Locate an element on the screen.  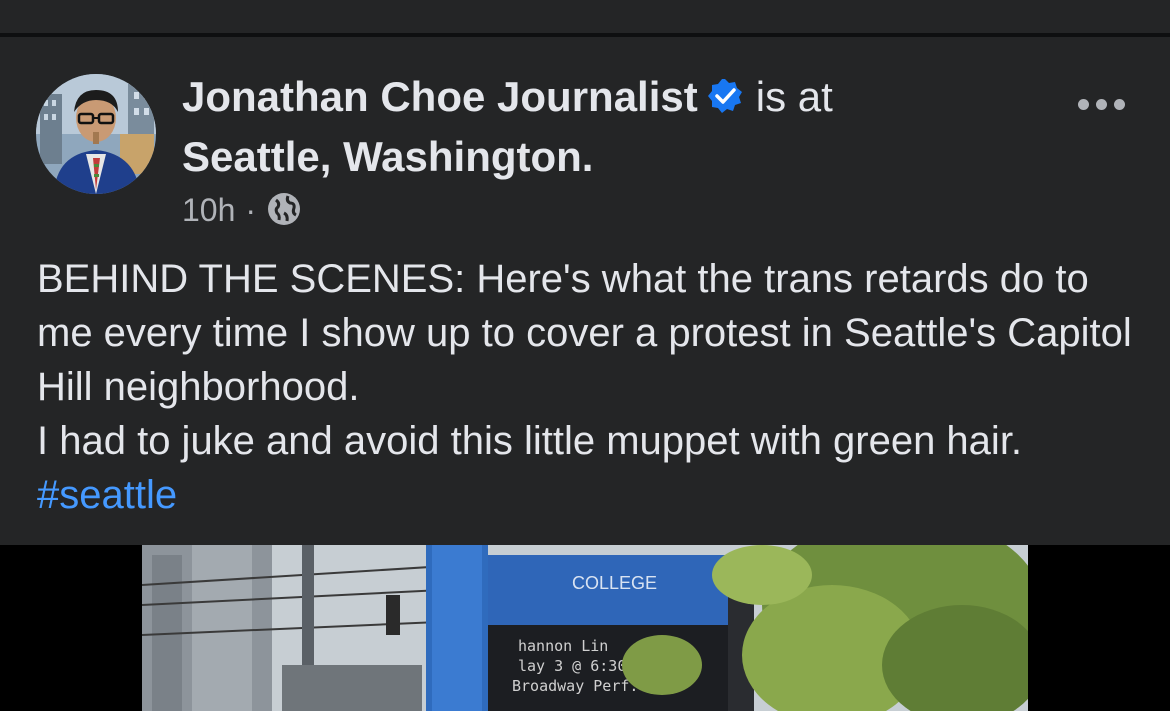
verified-badge-icon is located at coordinates (725, 101).